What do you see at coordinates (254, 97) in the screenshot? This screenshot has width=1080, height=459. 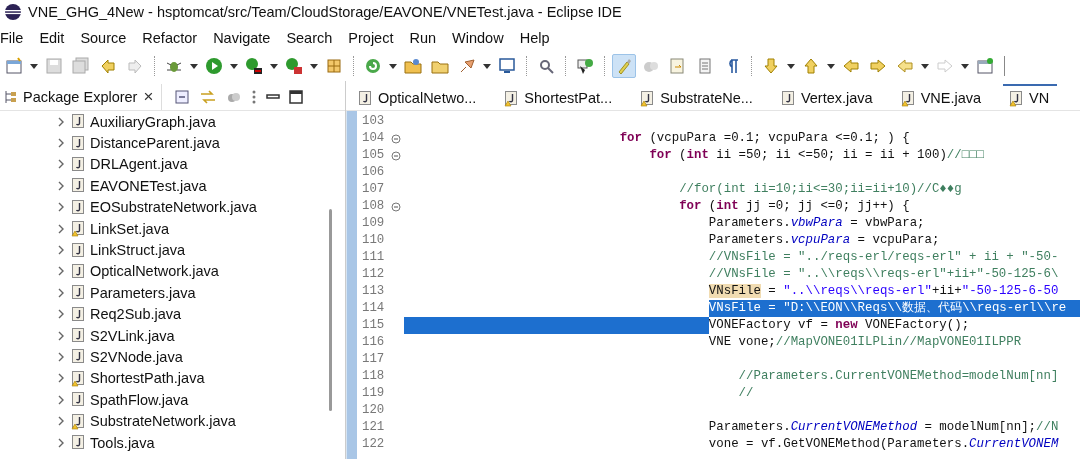 I see `view-menu-icon` at bounding box center [254, 97].